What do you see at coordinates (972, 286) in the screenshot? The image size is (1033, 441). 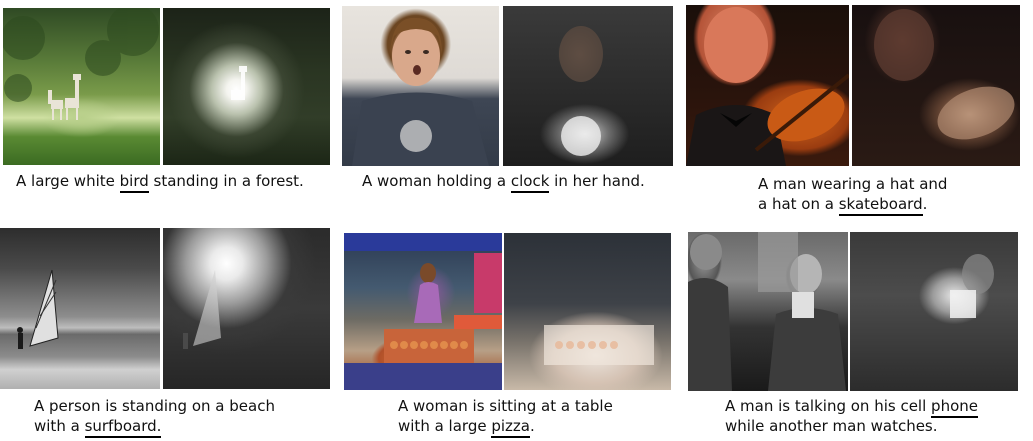 I see `man-phone-attention-figure` at bounding box center [972, 286].